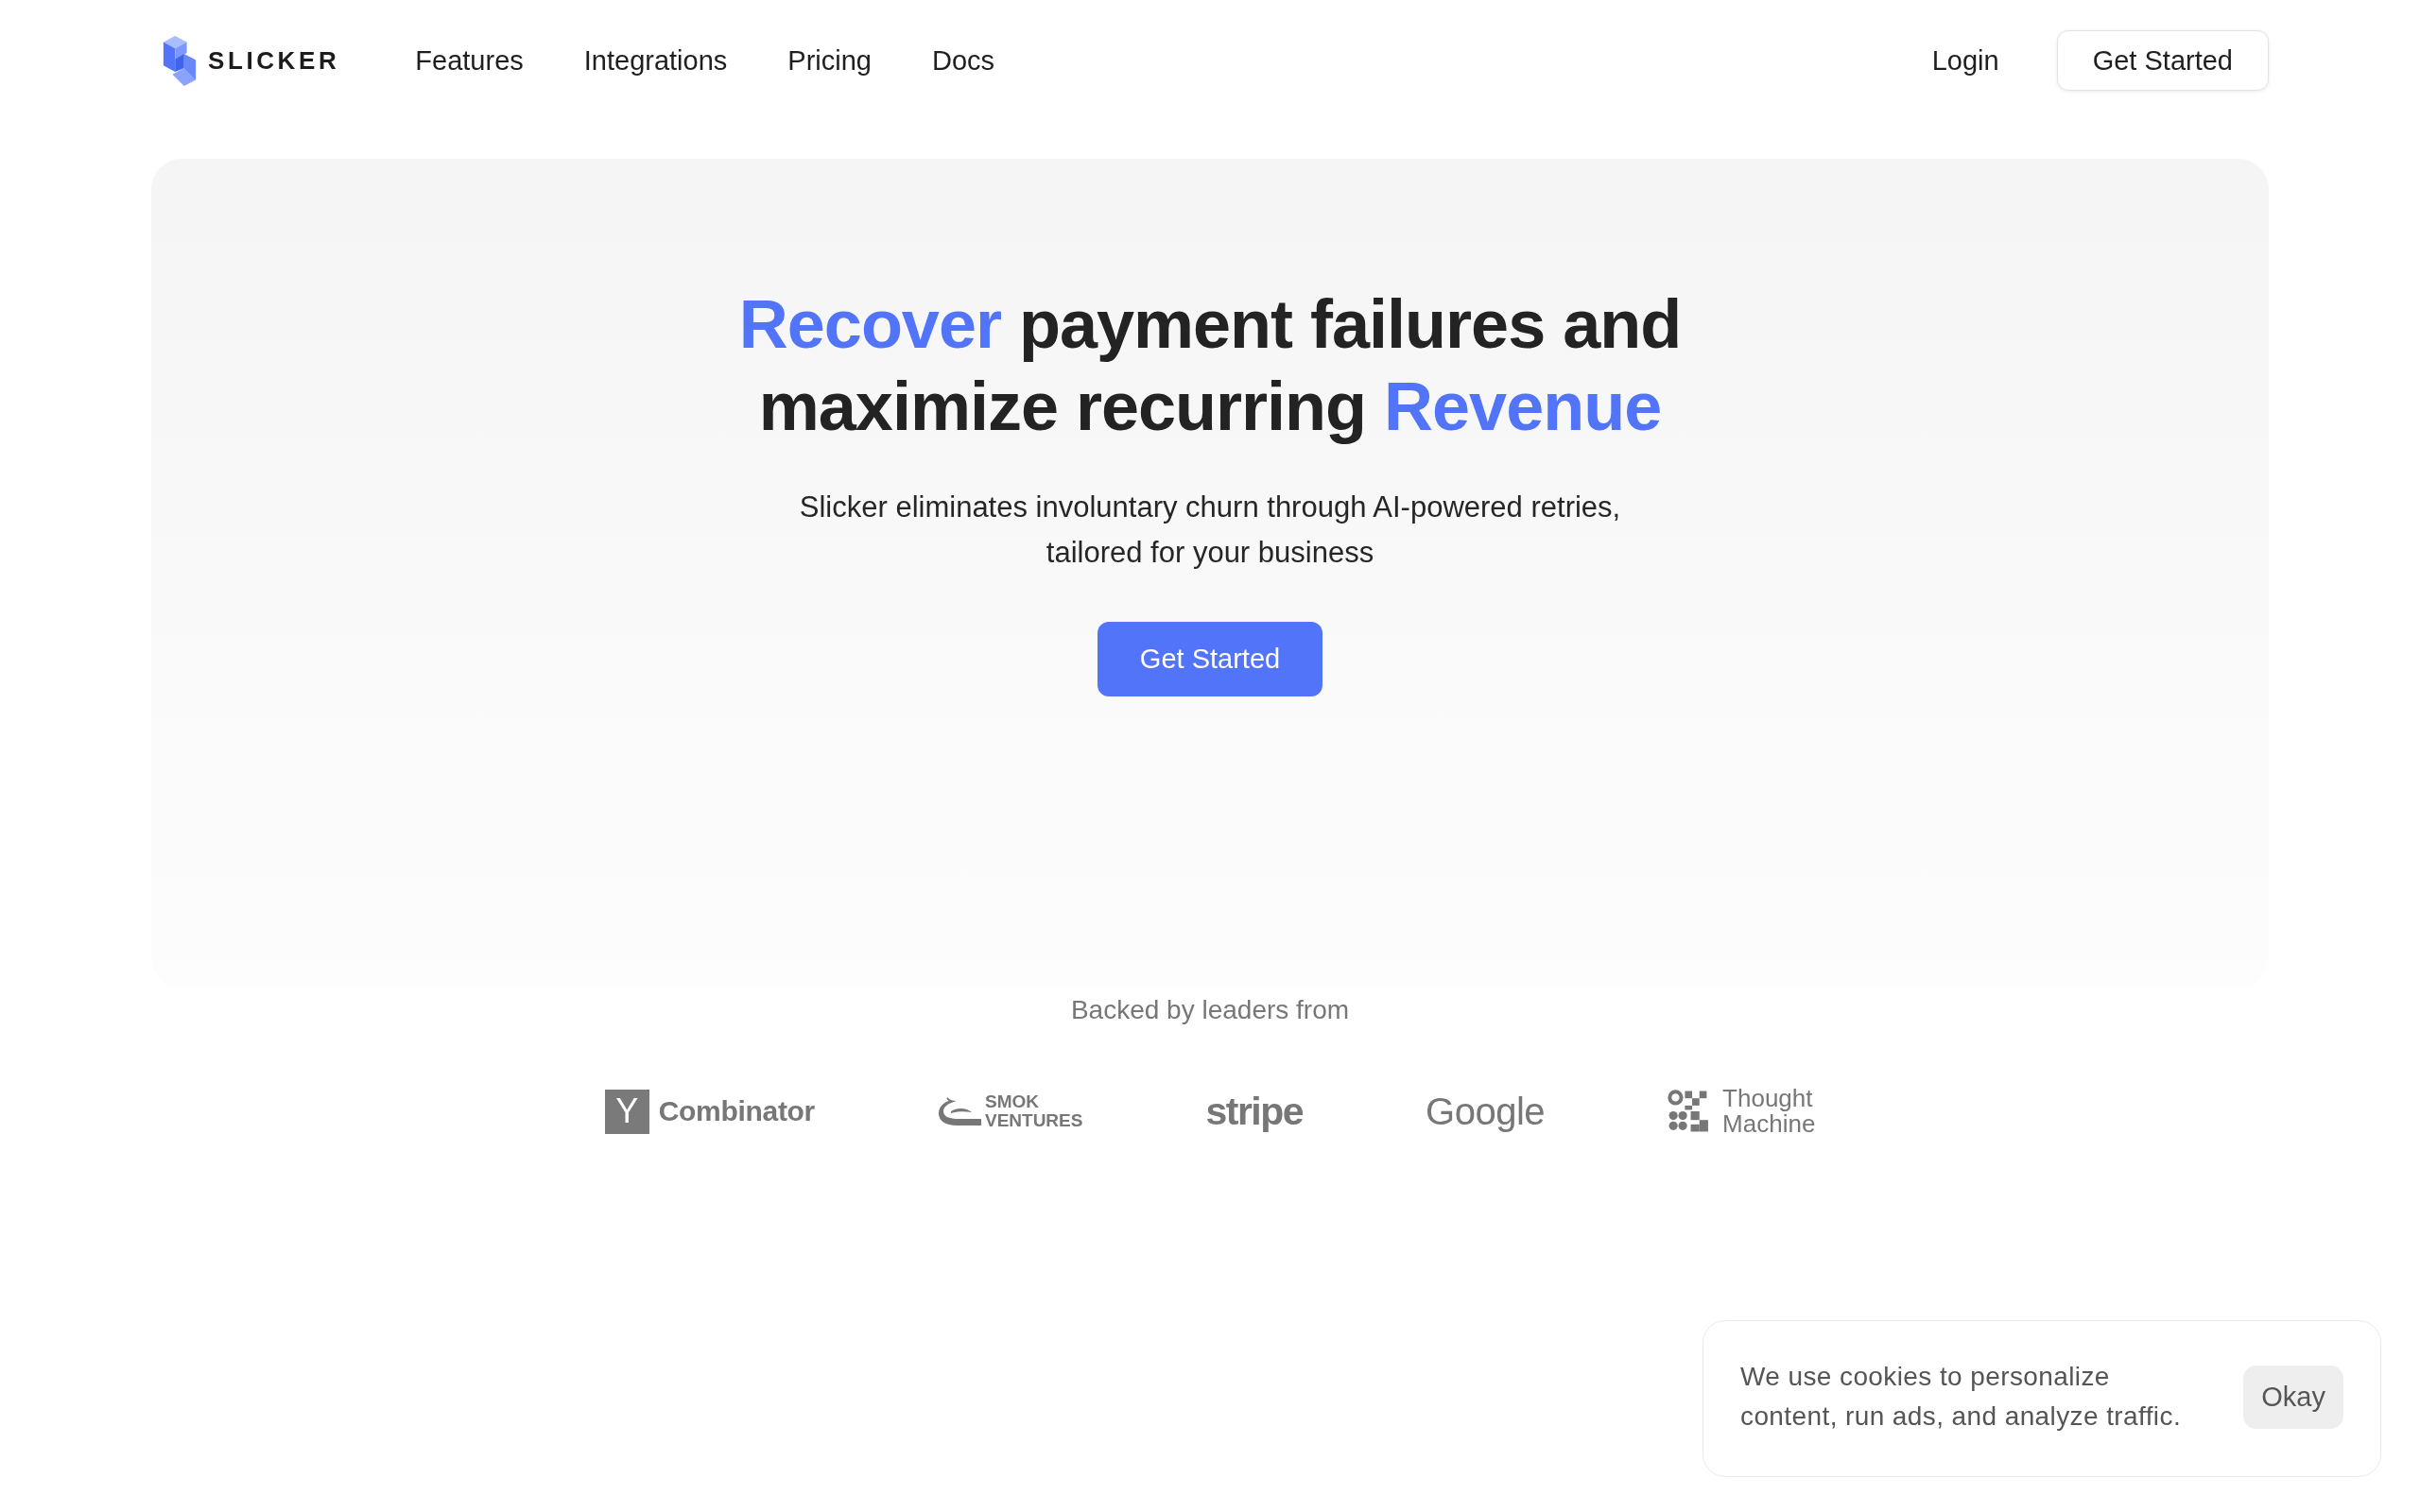 The image size is (2420, 1512). I want to click on nav-link: Docs, so click(963, 60).